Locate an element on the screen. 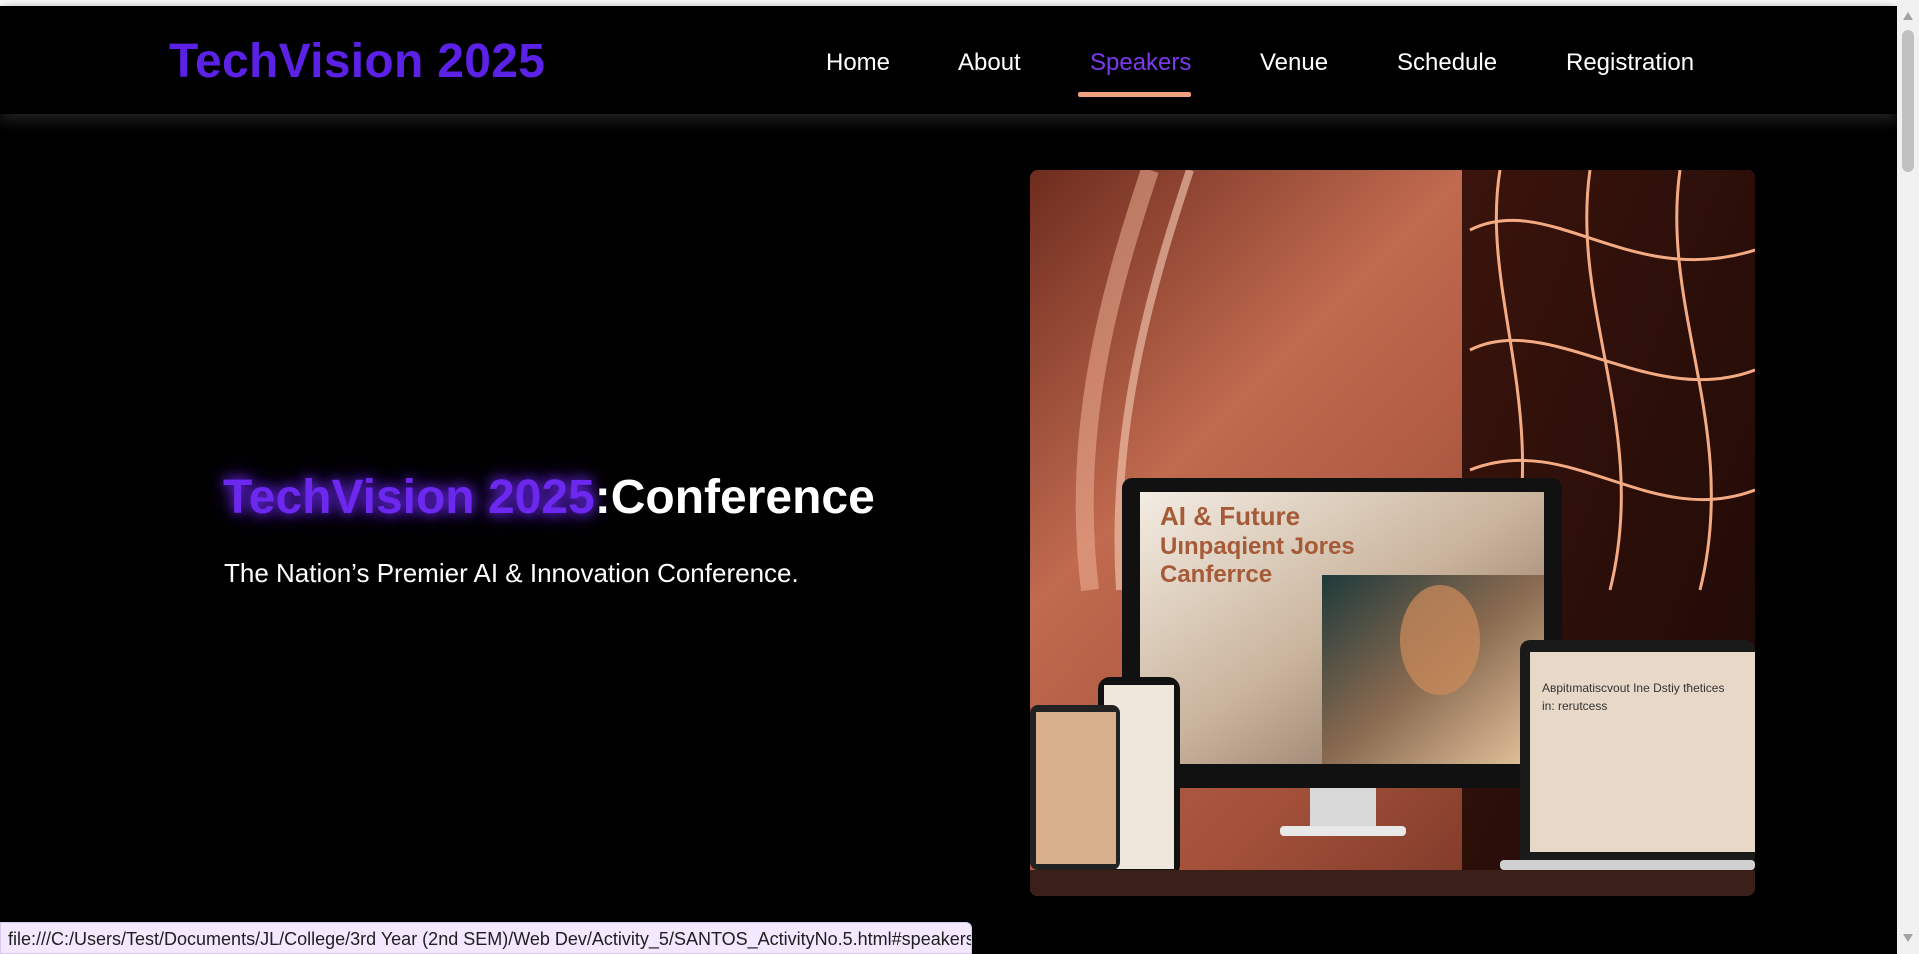 The height and width of the screenshot is (954, 1919). laptop-text-line1: Aвріtımatiscvout Ine Dstiy tħetices is located at coordinates (1633, 688).